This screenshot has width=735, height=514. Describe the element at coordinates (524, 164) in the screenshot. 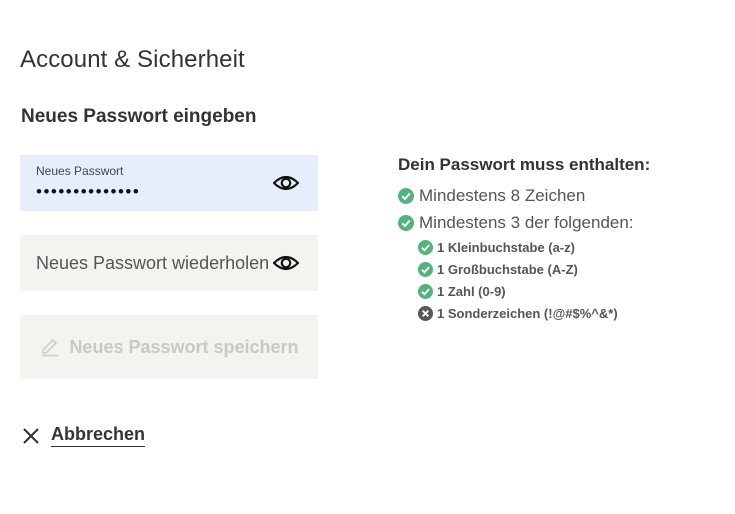

I see `requirements-title: Dein Passwort muss enthalten:` at that location.